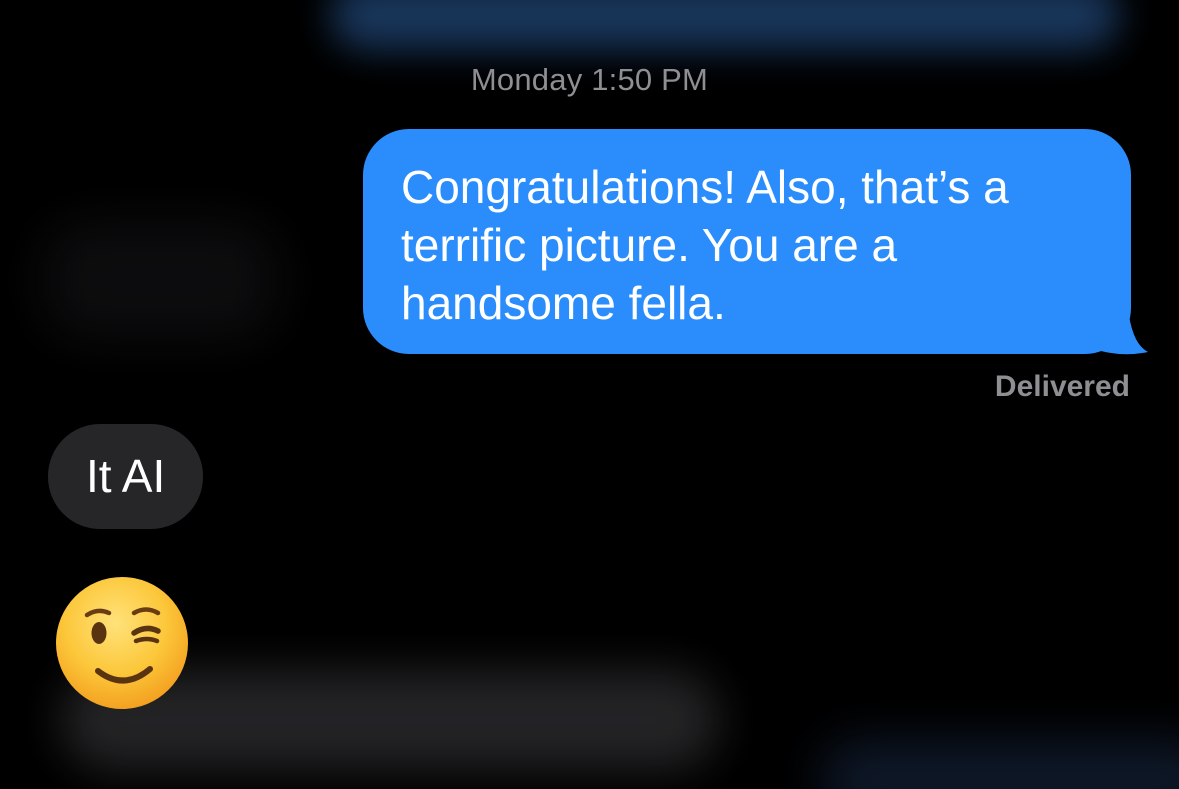 The width and height of the screenshot is (1179, 789). What do you see at coordinates (1119, 331) in the screenshot?
I see `bubble-tail` at bounding box center [1119, 331].